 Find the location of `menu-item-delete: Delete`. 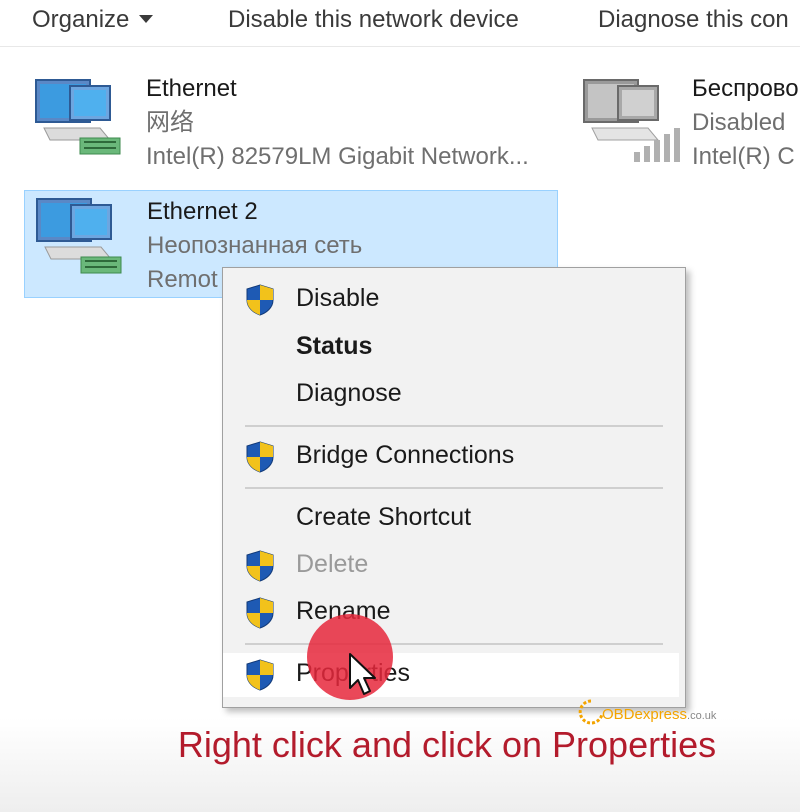

menu-item-delete: Delete is located at coordinates (454, 566).